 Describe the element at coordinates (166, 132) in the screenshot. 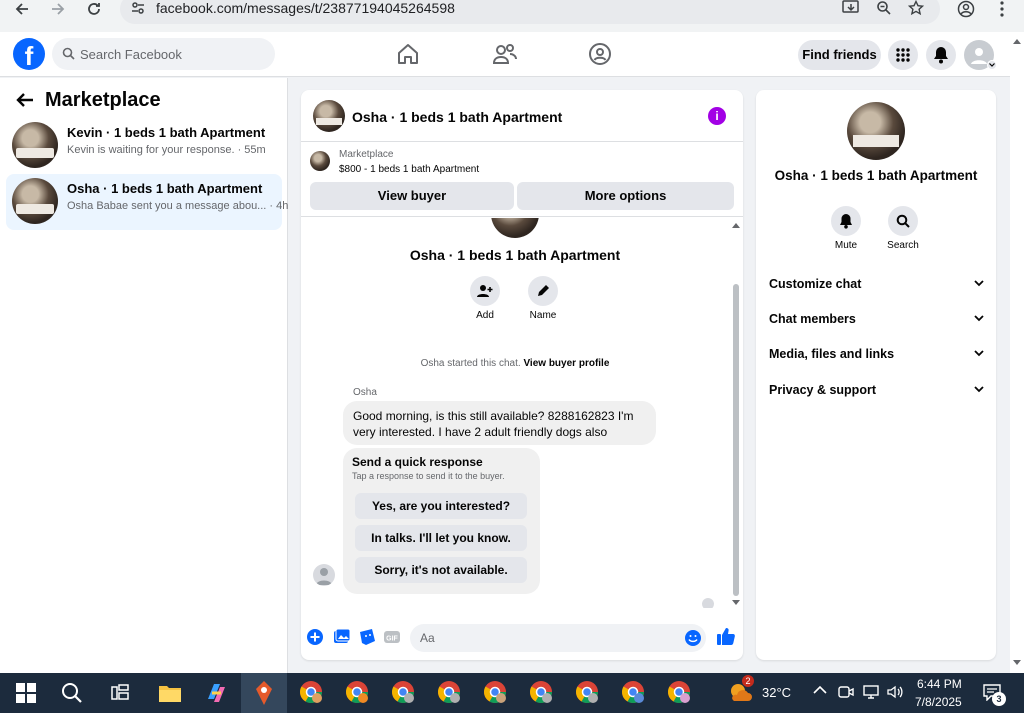

I see `conversation-name: Kevin · 1 beds 1 bath Apartment` at that location.